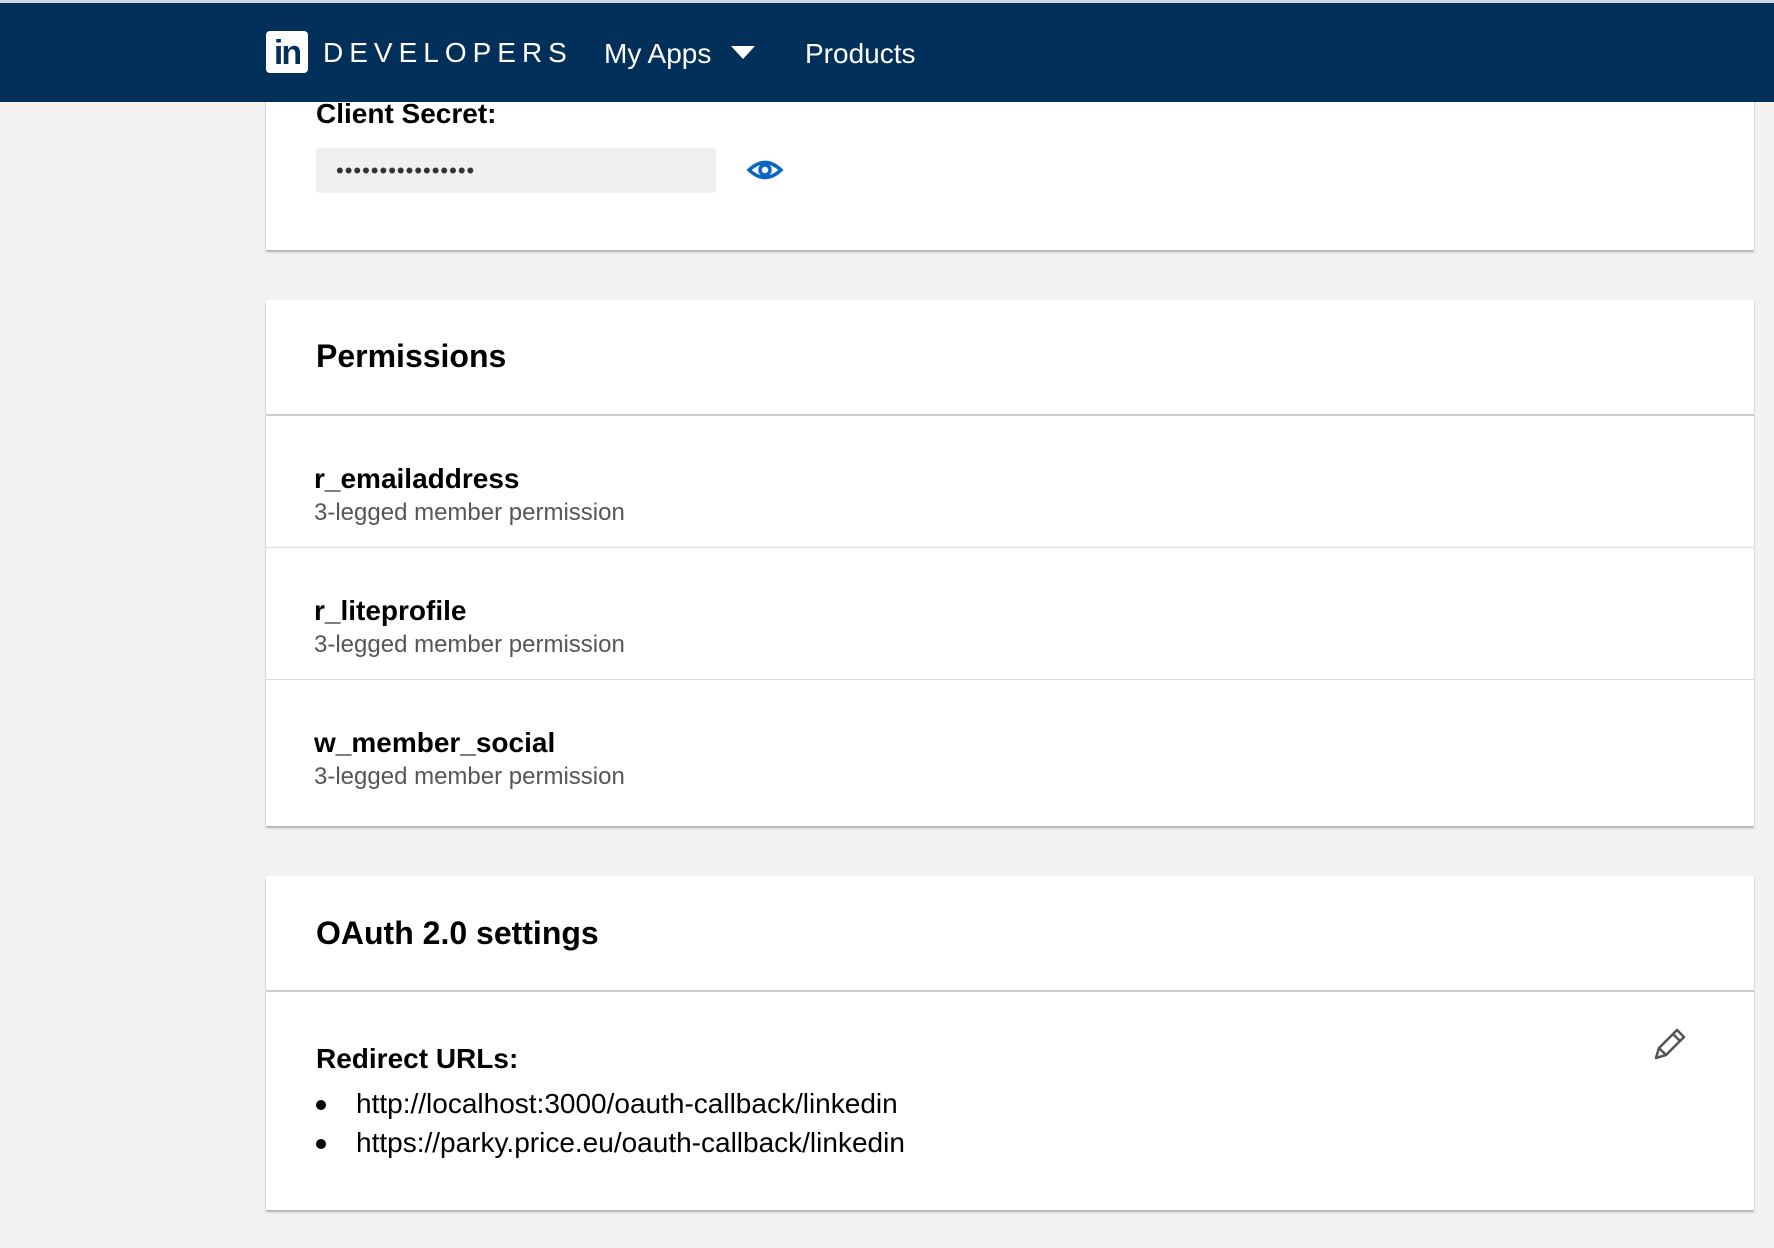 This screenshot has height=1248, width=1774. What do you see at coordinates (1010, 165) in the screenshot?
I see `credentials-card: Client Secret: ••••••••••••••••` at bounding box center [1010, 165].